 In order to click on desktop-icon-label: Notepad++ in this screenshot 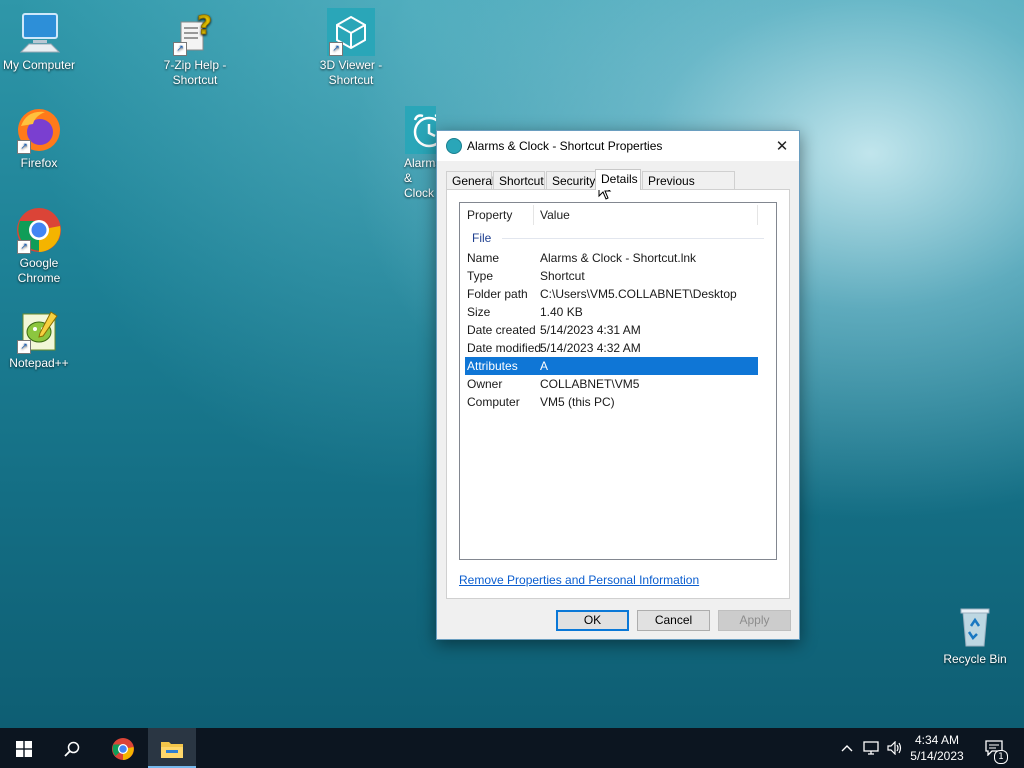, I will do `click(39, 363)`.